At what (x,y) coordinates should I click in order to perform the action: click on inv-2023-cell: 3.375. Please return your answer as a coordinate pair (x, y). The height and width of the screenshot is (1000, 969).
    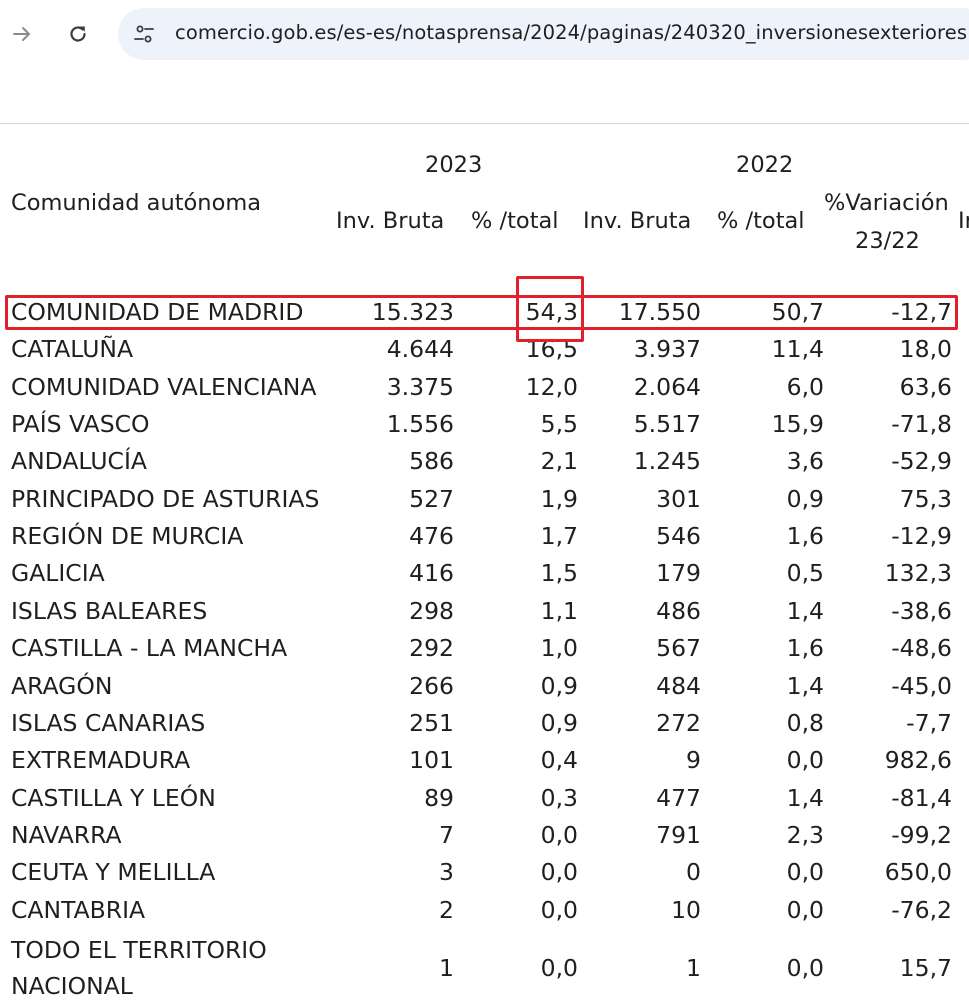
    Looking at the image, I should click on (420, 386).